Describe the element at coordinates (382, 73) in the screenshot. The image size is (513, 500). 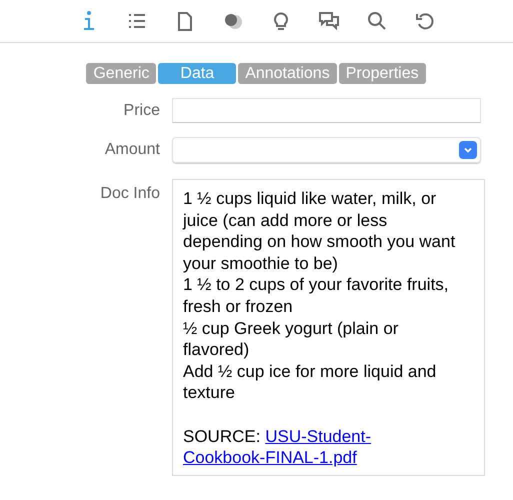
I see `tab: Properties` at that location.